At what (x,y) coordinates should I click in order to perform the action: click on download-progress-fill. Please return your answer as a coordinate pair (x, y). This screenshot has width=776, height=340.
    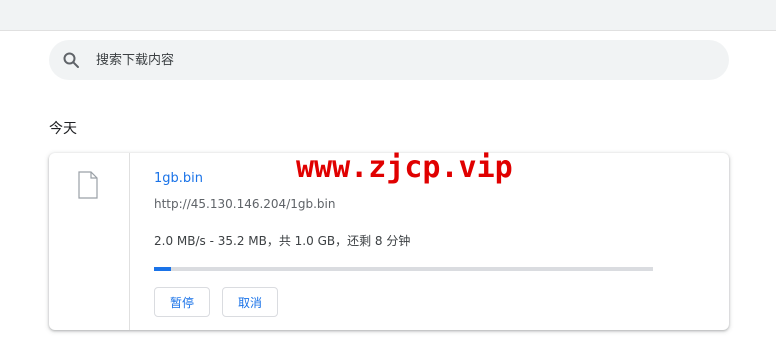
    Looking at the image, I should click on (162, 269).